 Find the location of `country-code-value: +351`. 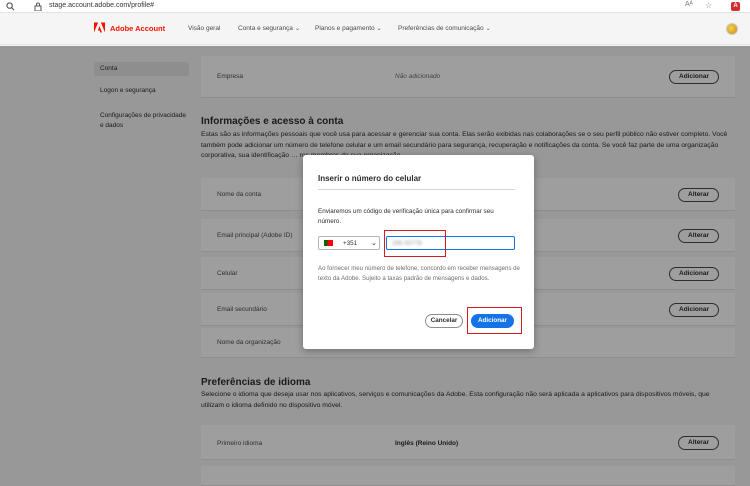

country-code-value: +351 is located at coordinates (350, 243).